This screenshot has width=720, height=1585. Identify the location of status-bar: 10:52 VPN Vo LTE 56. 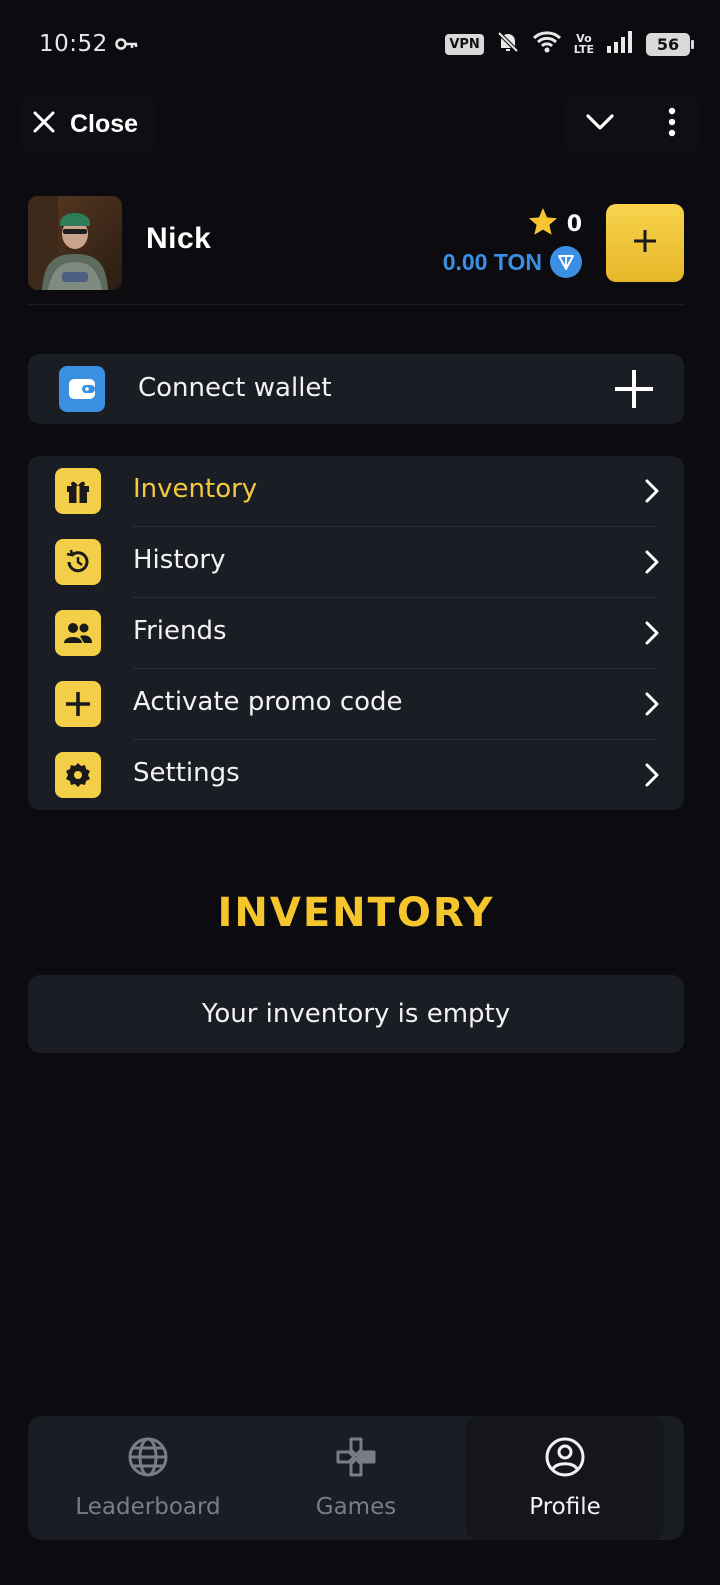
(360, 46).